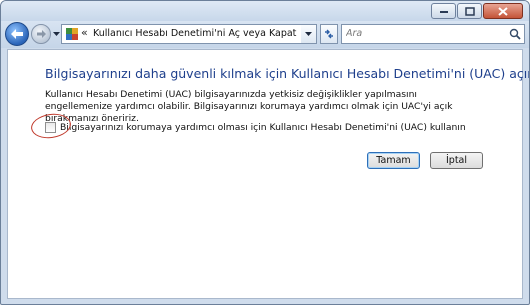 The image size is (530, 305). I want to click on close-button, so click(503, 11).